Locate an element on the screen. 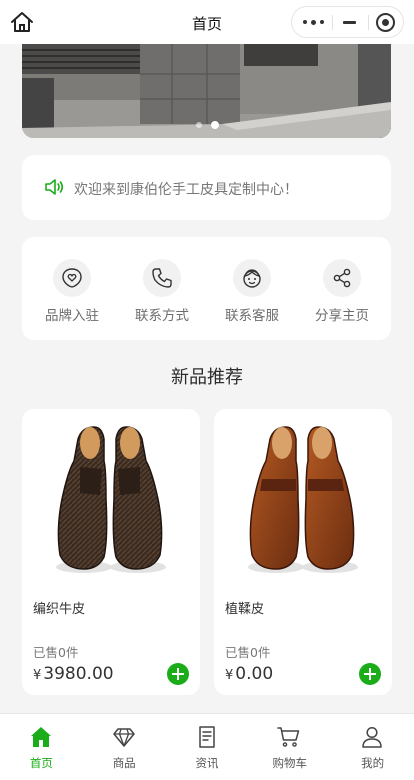 This screenshot has height=780, width=414. product-name: 植鞣皮 is located at coordinates (244, 607).